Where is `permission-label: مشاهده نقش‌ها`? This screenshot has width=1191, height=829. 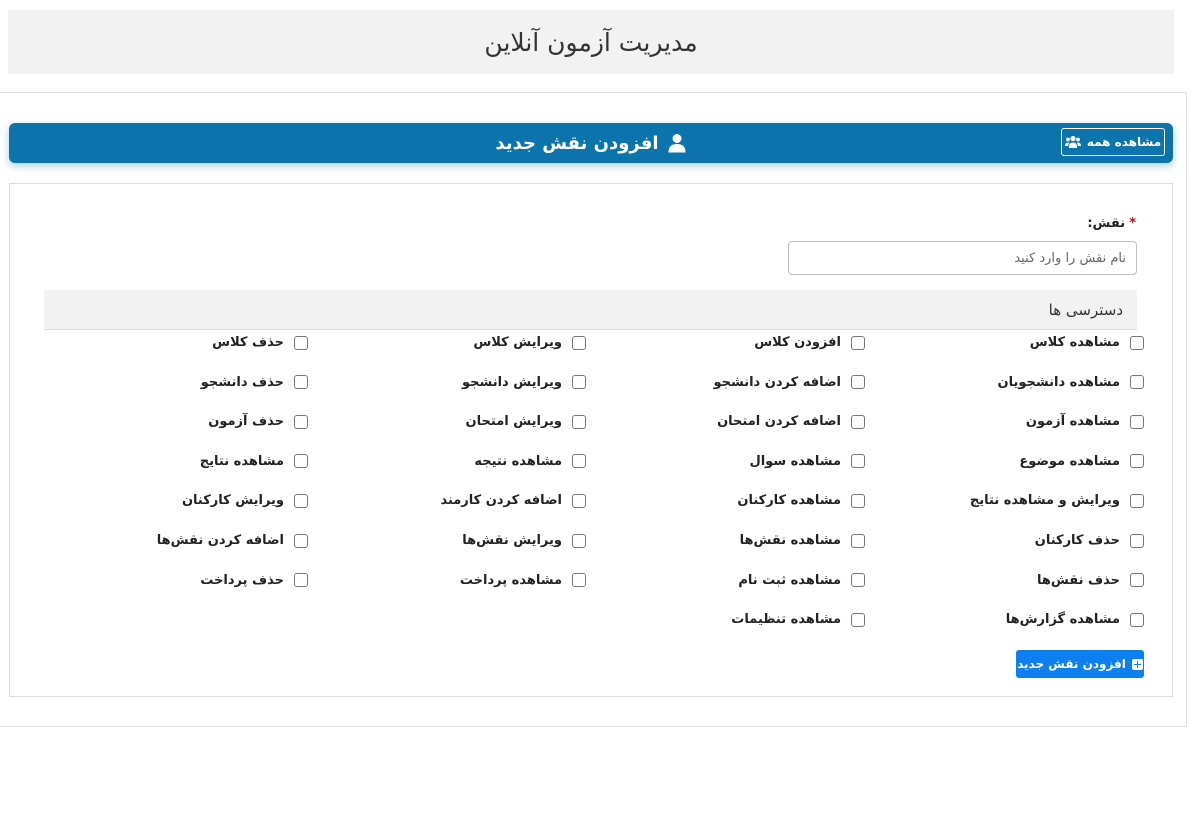 permission-label: مشاهده نقش‌ها is located at coordinates (790, 540).